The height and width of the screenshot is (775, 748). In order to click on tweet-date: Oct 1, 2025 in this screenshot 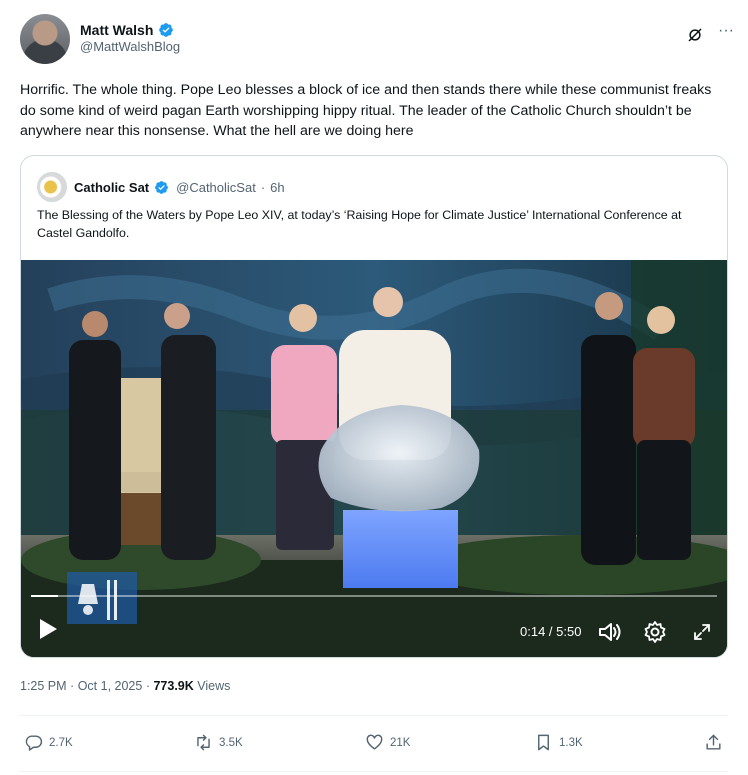, I will do `click(110, 686)`.